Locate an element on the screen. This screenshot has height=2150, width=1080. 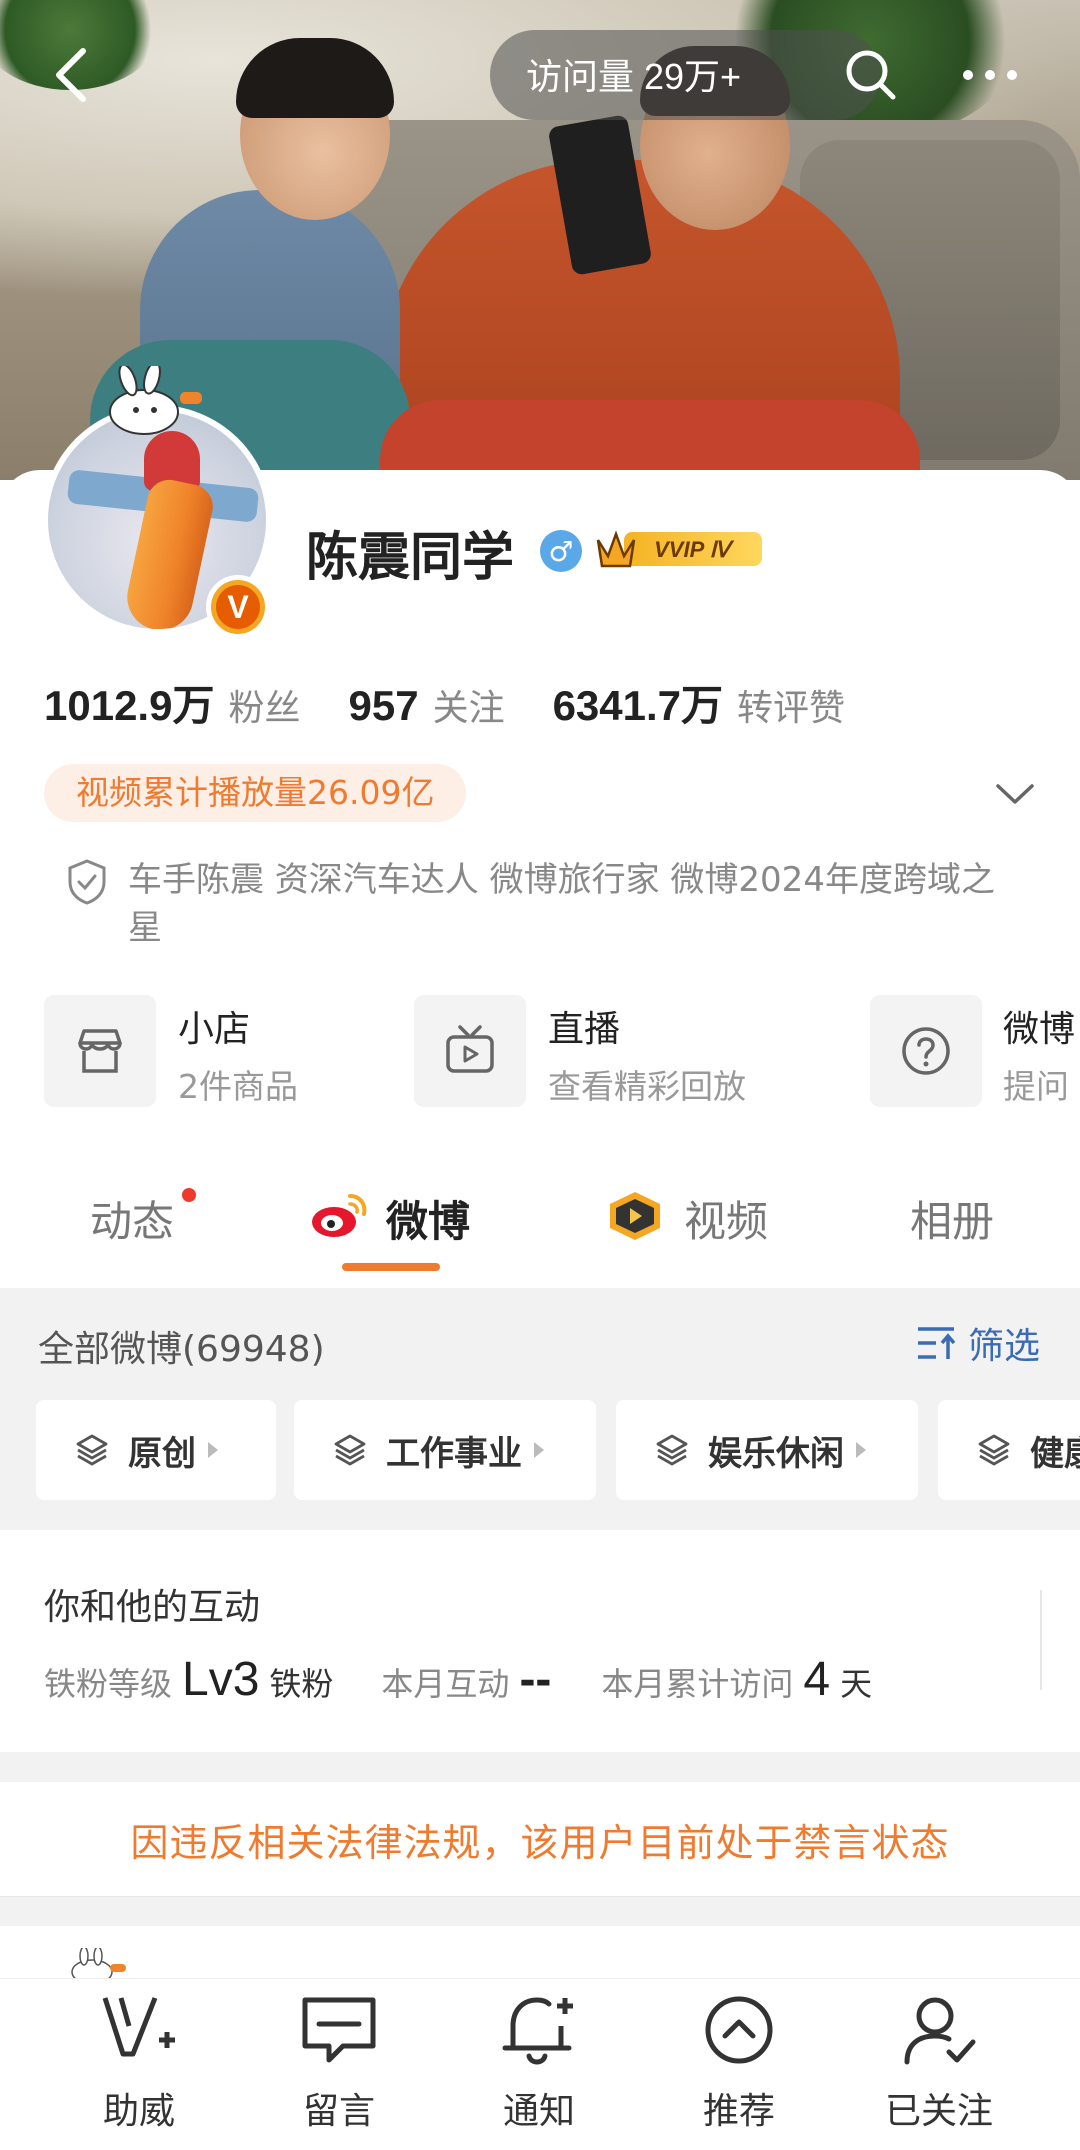
engagement-label: 转评赞 is located at coordinates (791, 705).